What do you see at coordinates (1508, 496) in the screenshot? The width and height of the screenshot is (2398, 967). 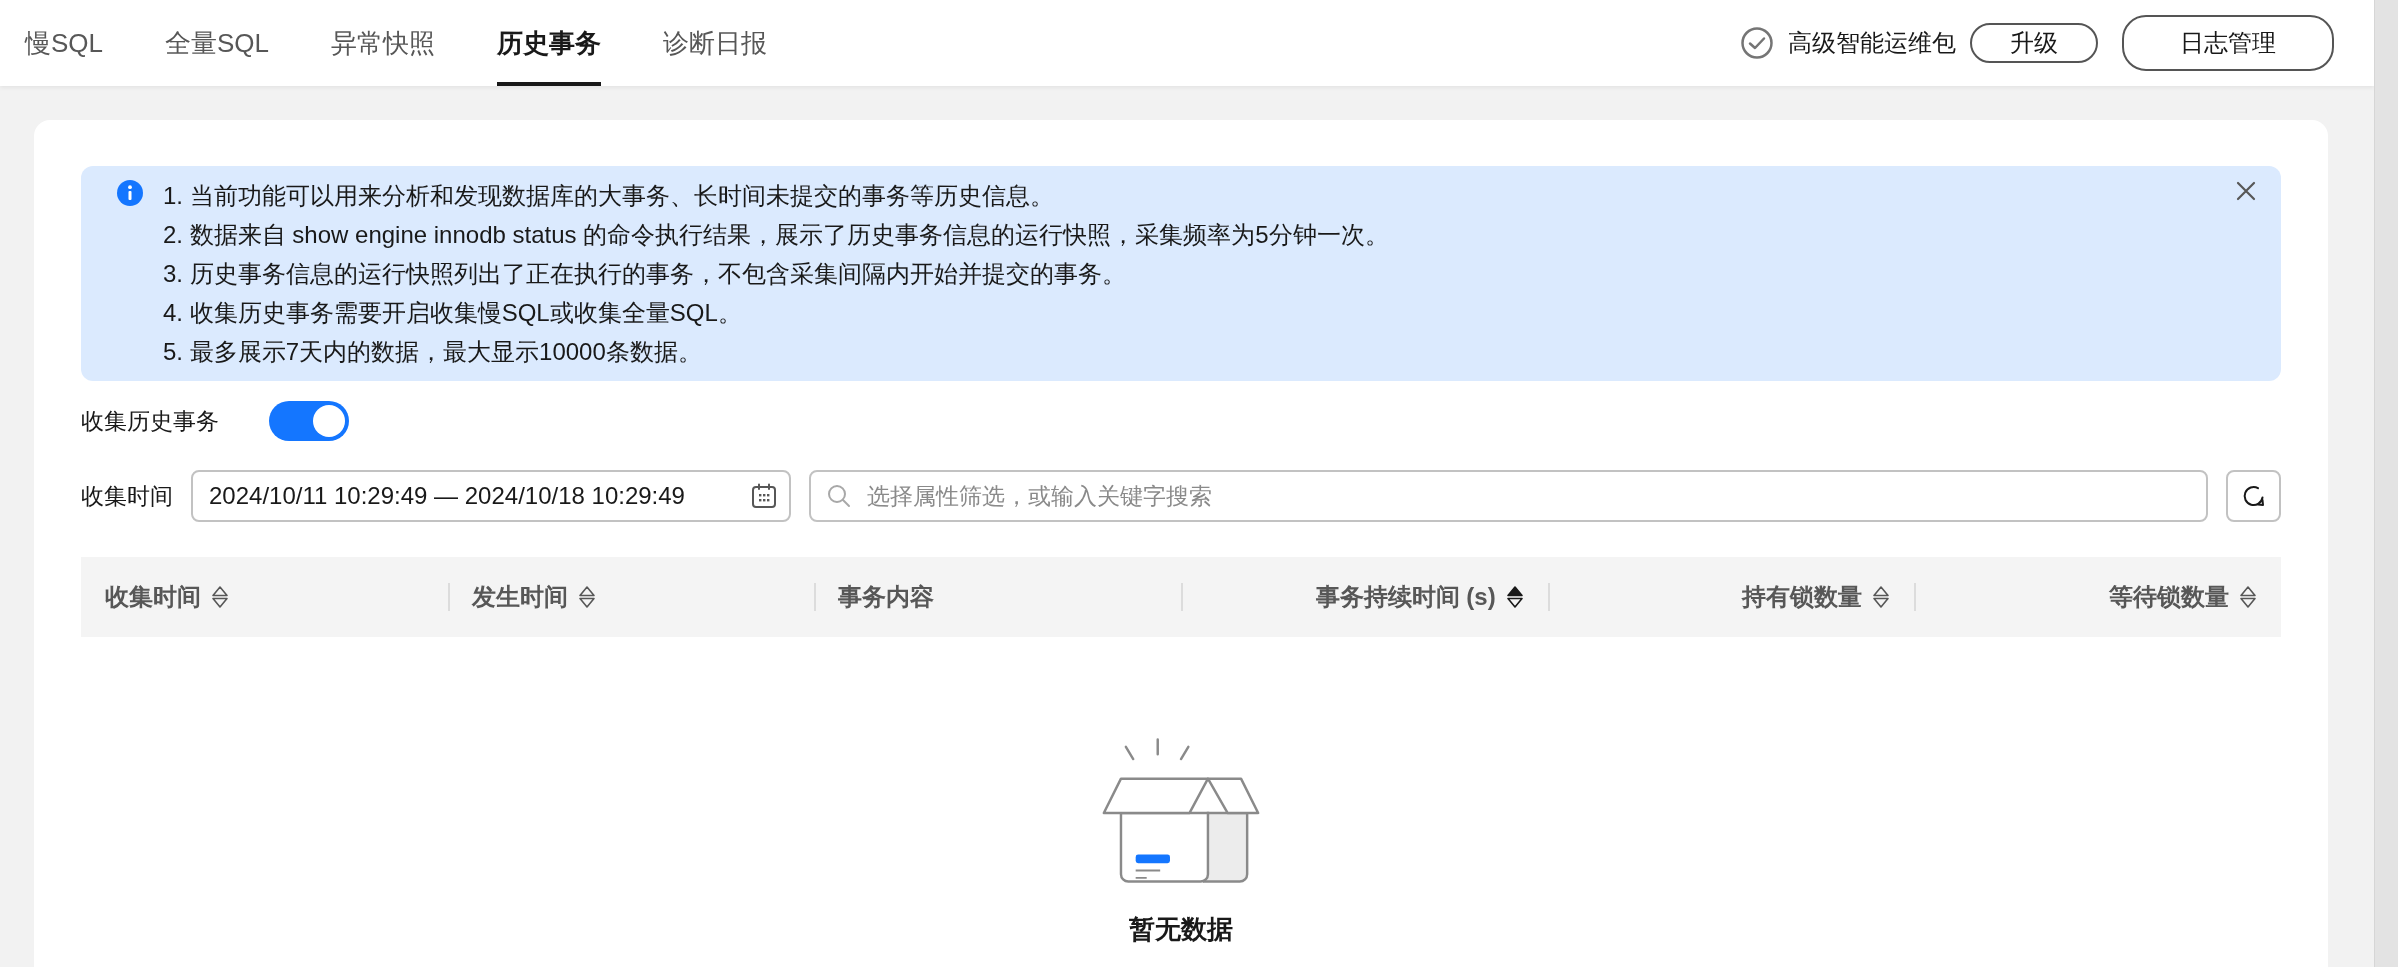 I see `search-field: 选择属性筛选，或输入关键字搜索` at bounding box center [1508, 496].